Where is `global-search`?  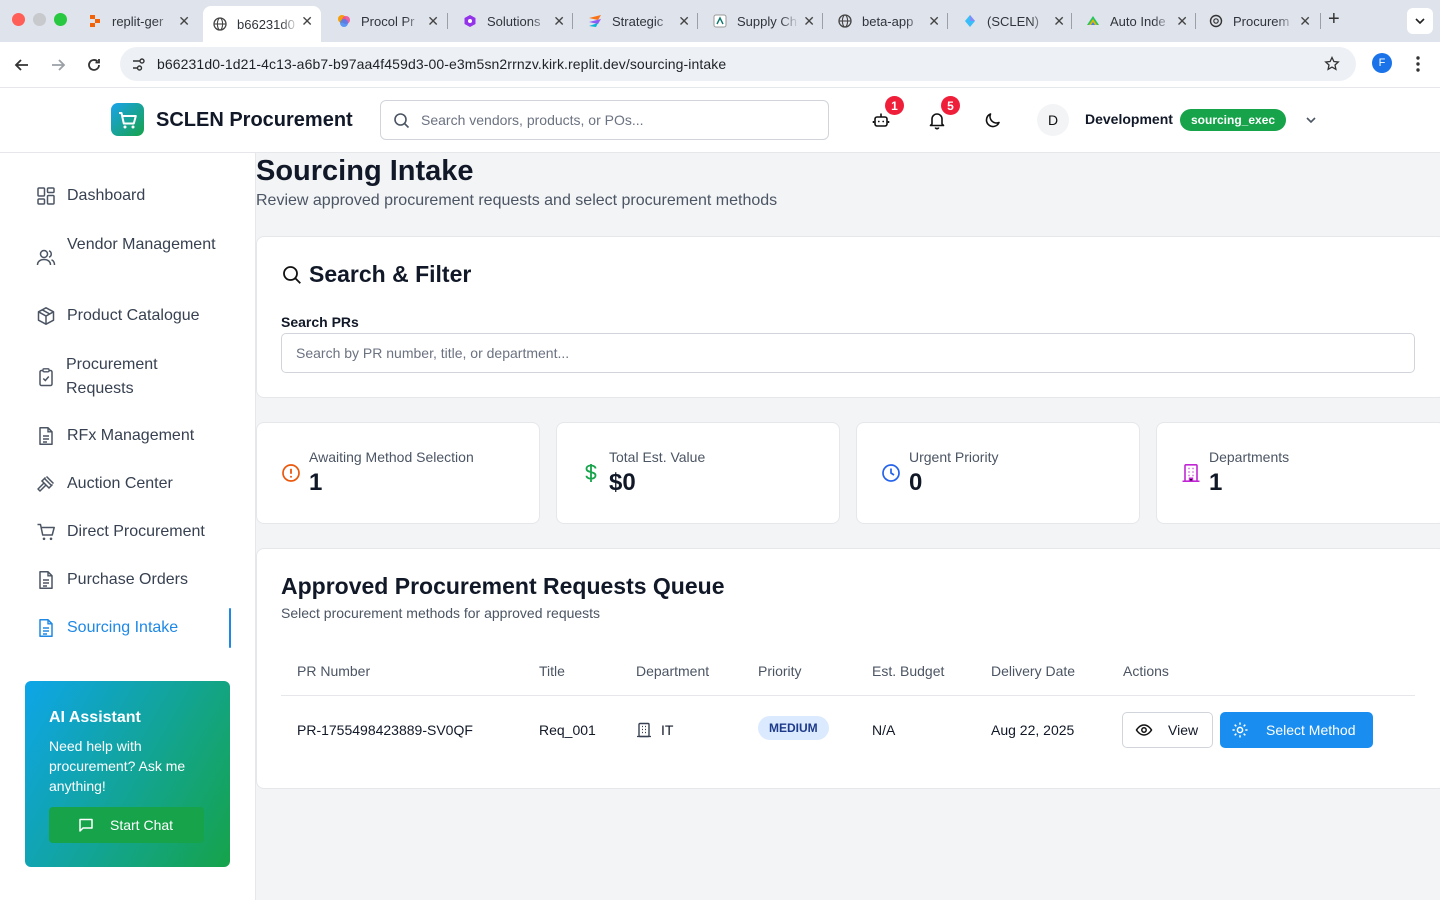 global-search is located at coordinates (604, 120).